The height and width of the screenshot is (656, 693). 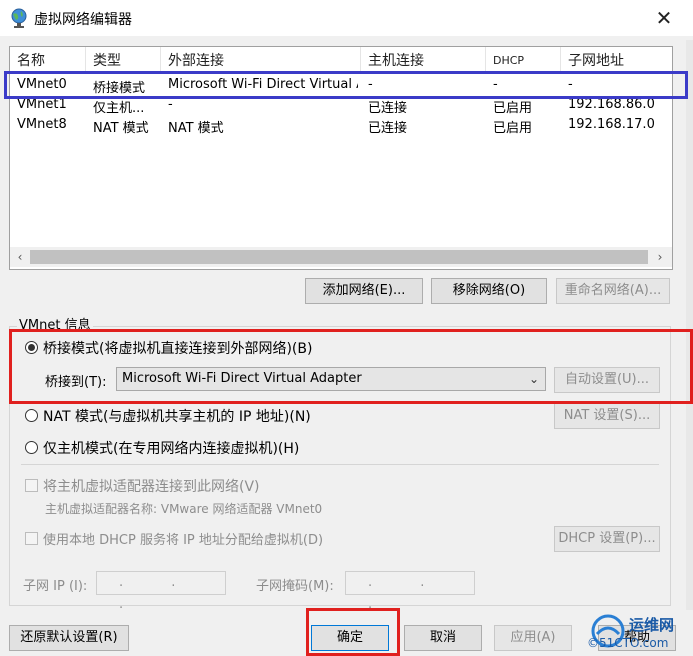 I want to click on subnet-mask-label: 子网掩码(M):, so click(x=295, y=586).